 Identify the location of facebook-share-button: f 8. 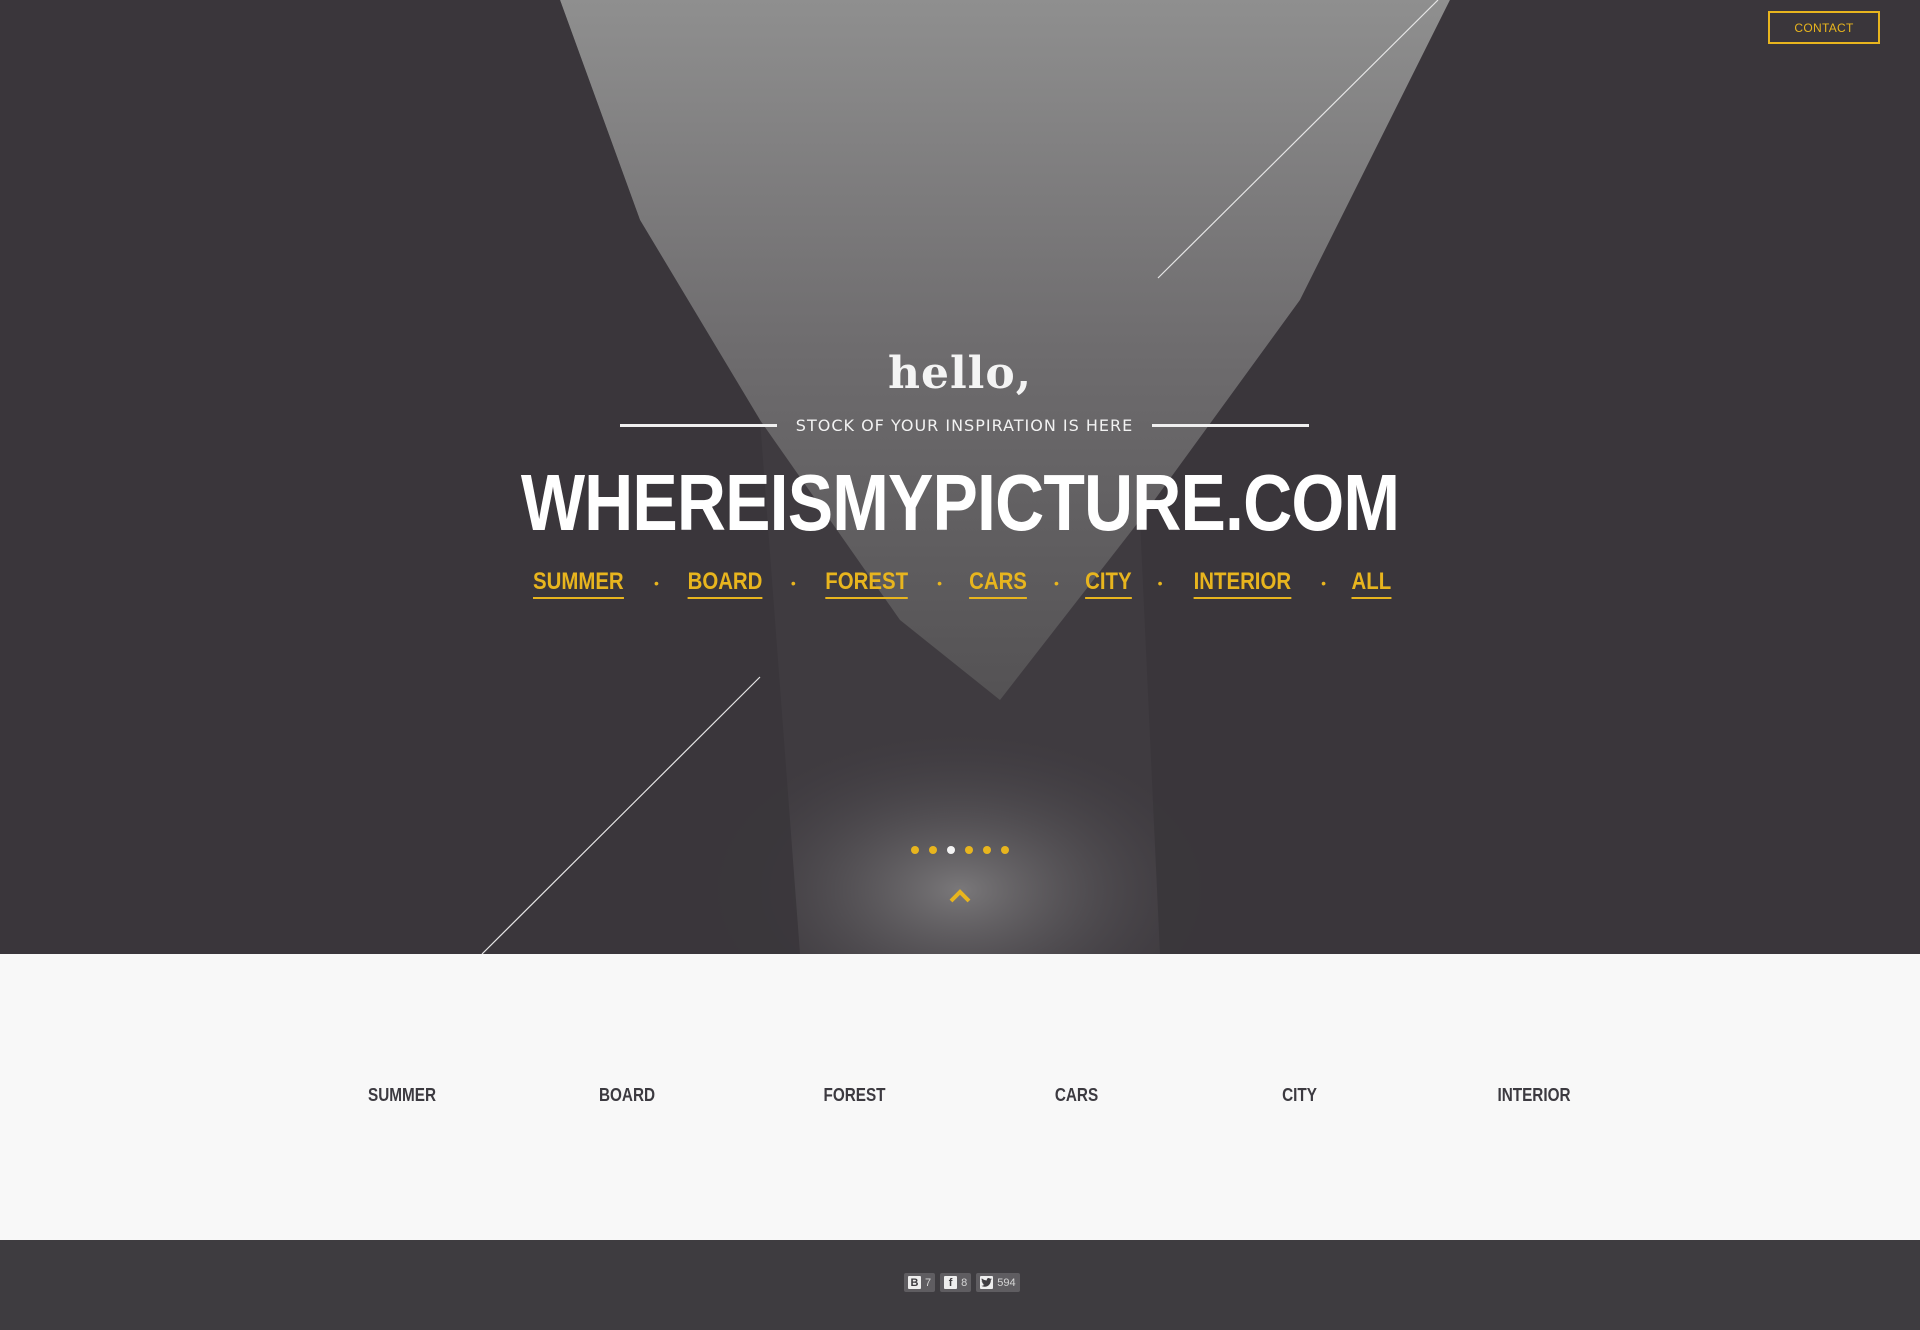
(956, 1282).